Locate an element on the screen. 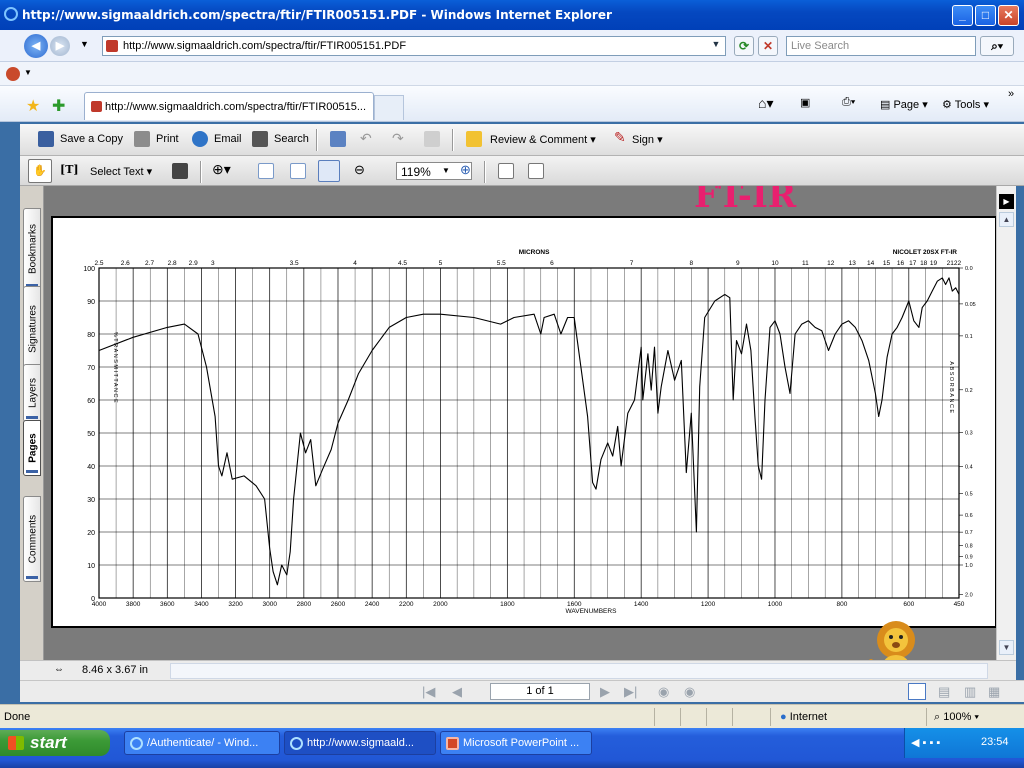  tab-pages: Pages is located at coordinates (32, 448).